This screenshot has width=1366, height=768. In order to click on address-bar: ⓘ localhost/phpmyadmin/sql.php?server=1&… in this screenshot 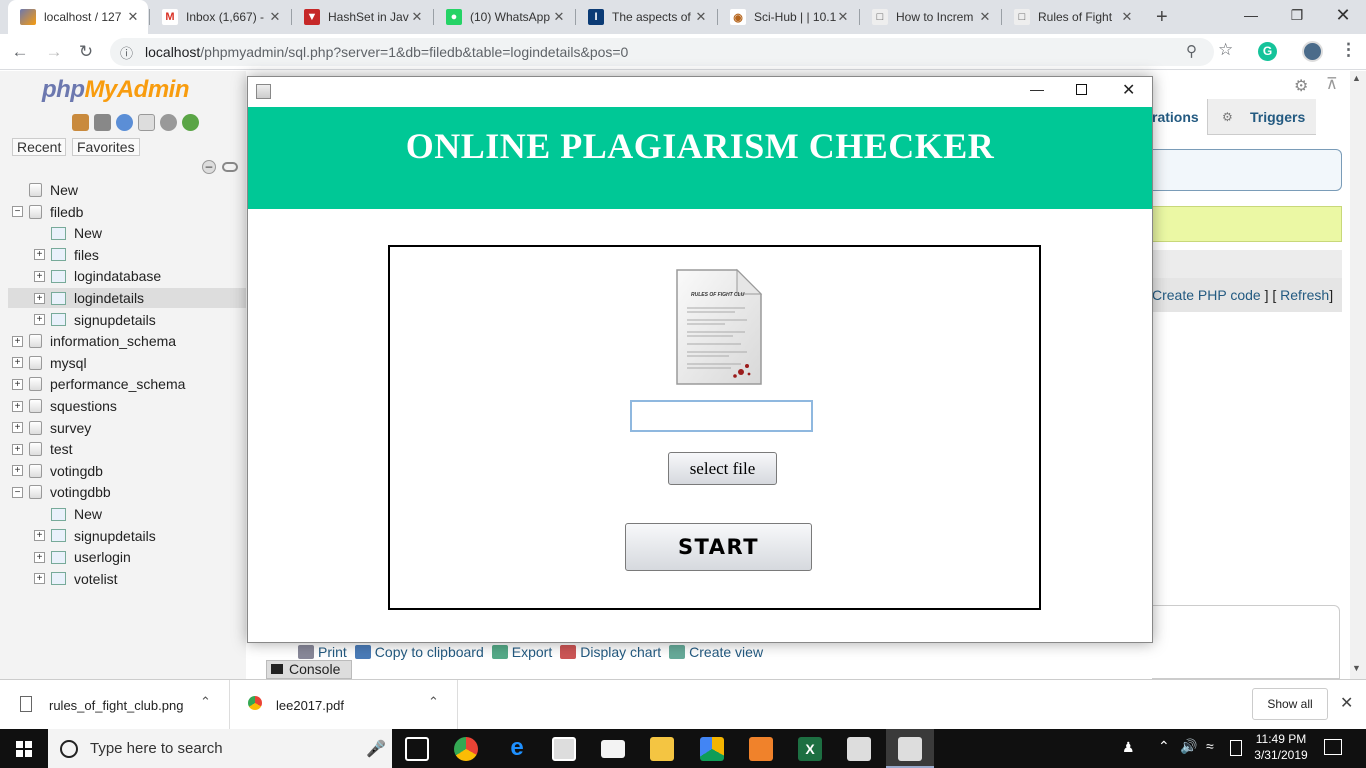, I will do `click(662, 52)`.